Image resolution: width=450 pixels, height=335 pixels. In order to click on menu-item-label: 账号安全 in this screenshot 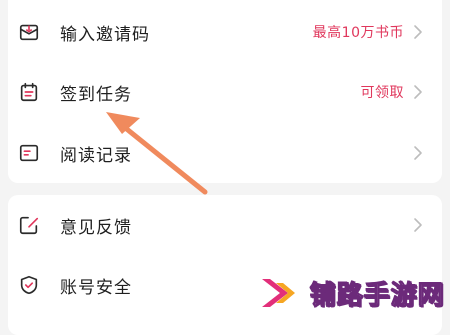, I will do `click(96, 287)`.